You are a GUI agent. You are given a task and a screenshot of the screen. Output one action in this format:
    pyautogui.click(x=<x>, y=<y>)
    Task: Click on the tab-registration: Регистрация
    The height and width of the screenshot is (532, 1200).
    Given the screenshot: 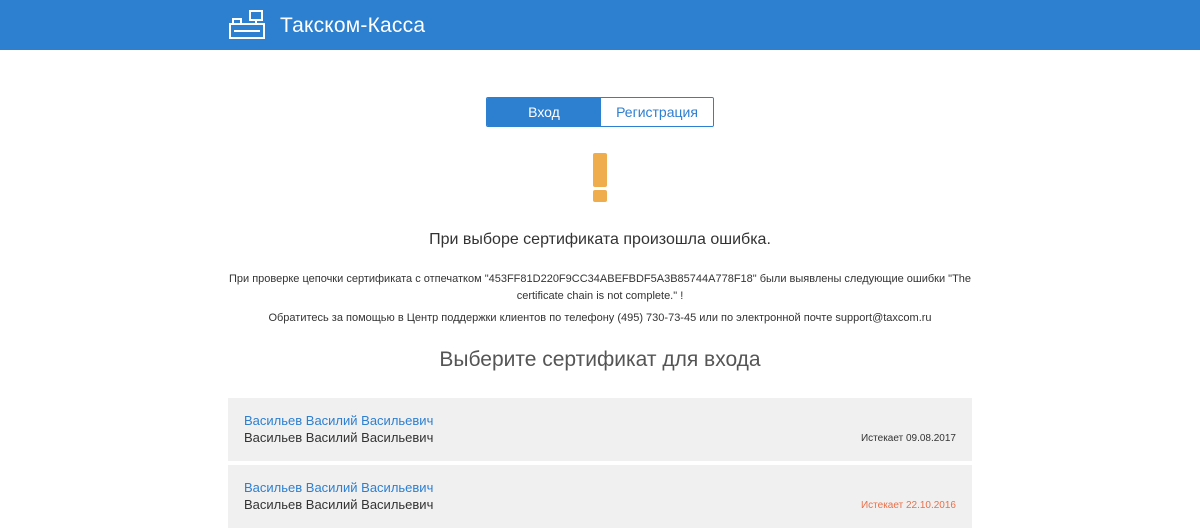 What is the action you would take?
    pyautogui.click(x=657, y=112)
    